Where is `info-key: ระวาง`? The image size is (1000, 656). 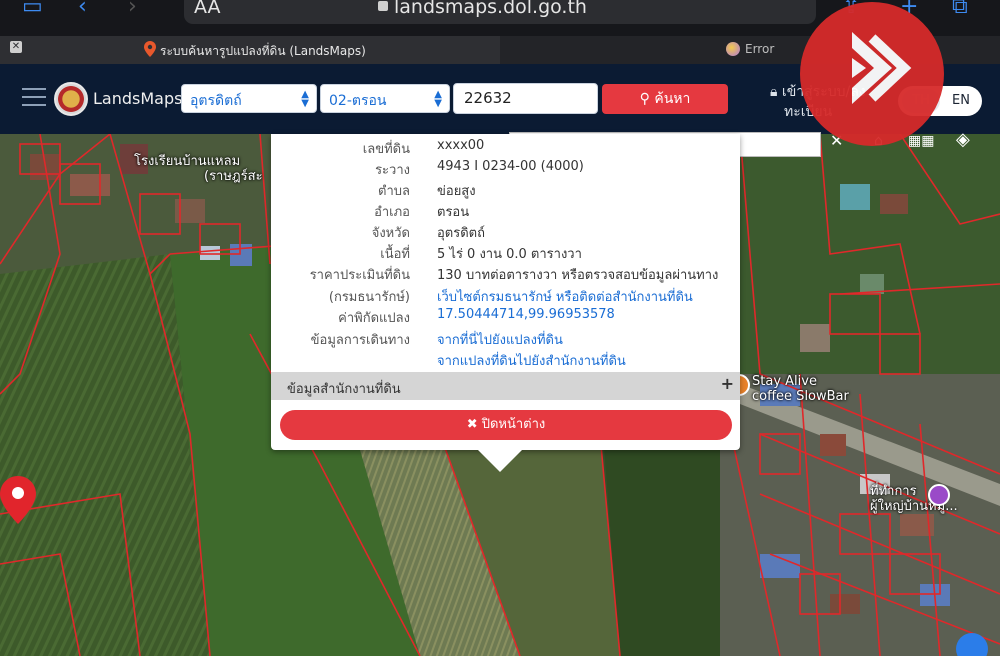 info-key: ระวาง is located at coordinates (392, 170).